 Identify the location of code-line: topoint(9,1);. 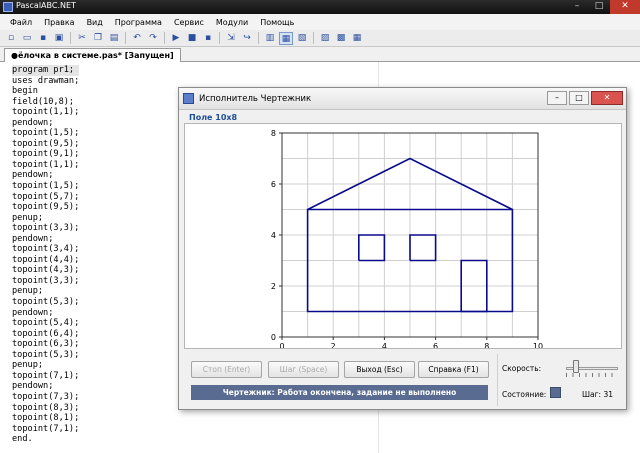
(46, 154).